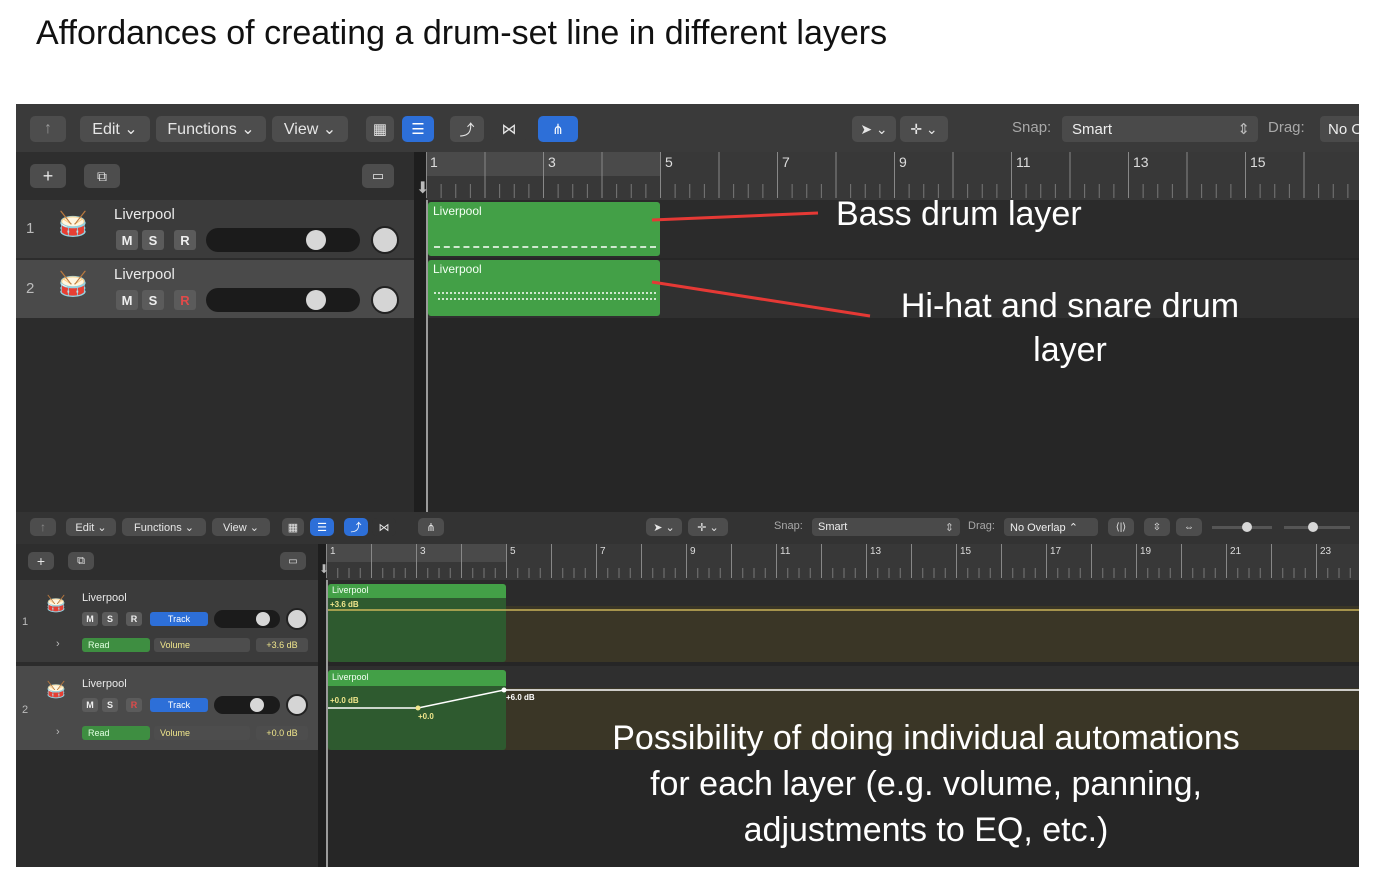 Image resolution: width=1376 pixels, height=878 pixels. Describe the element at coordinates (669, 162) in the screenshot. I see `ruler-label: 5` at that location.